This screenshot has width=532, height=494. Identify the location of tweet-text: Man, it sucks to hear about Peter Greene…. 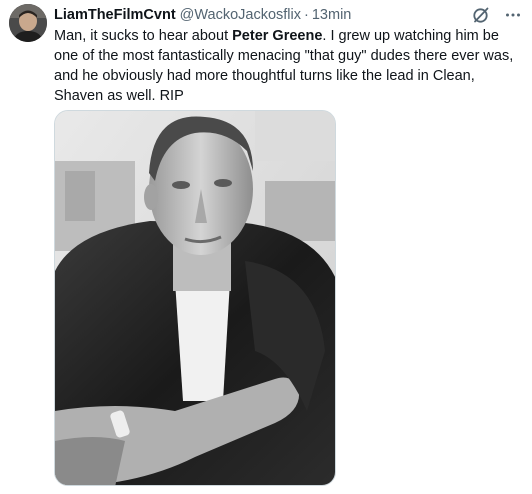
(289, 66).